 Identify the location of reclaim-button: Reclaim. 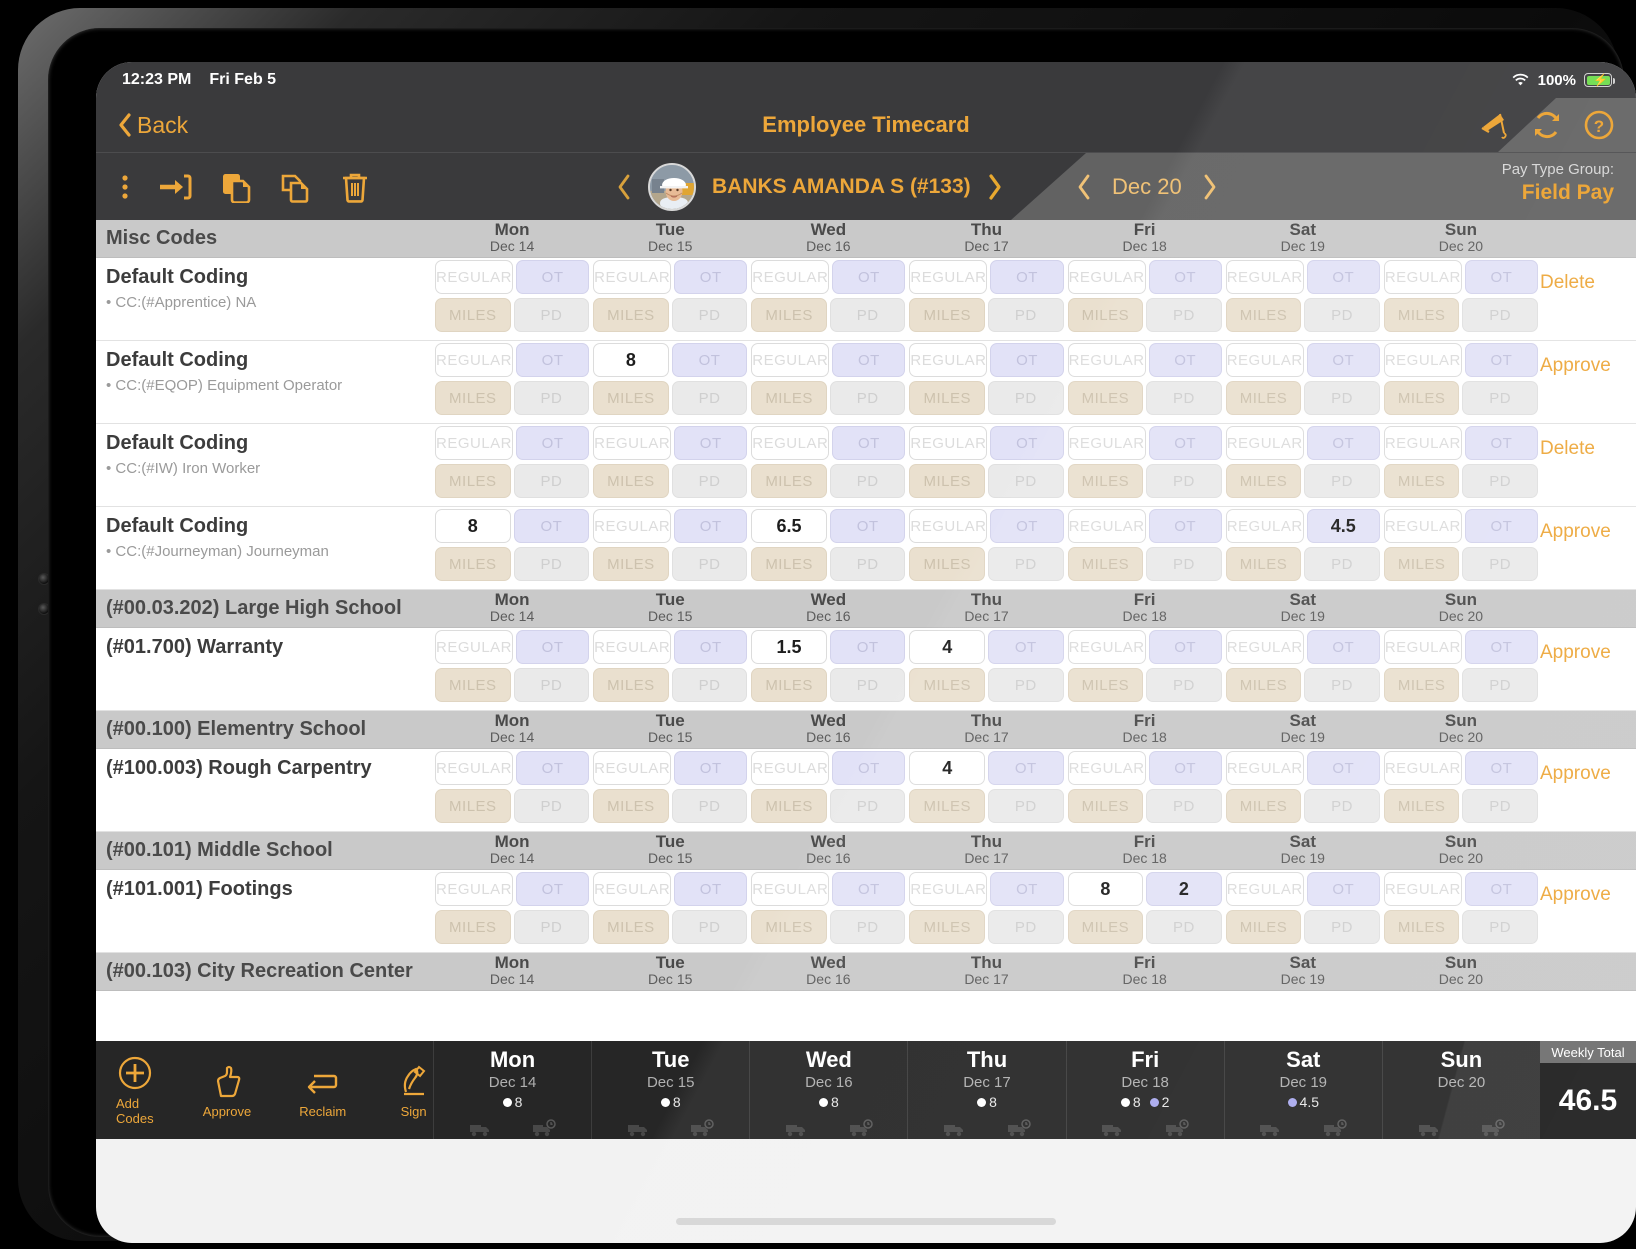
(322, 1090).